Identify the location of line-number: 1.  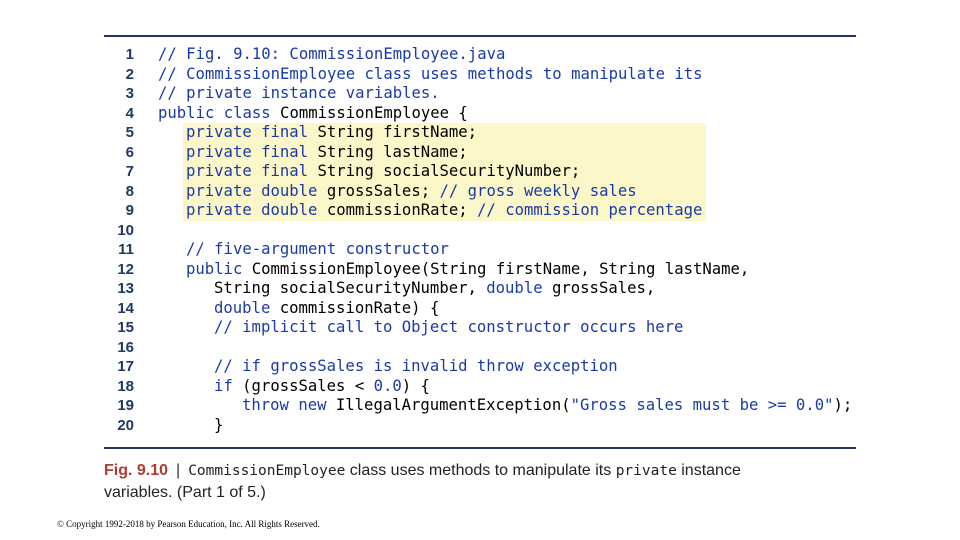
(129, 54).